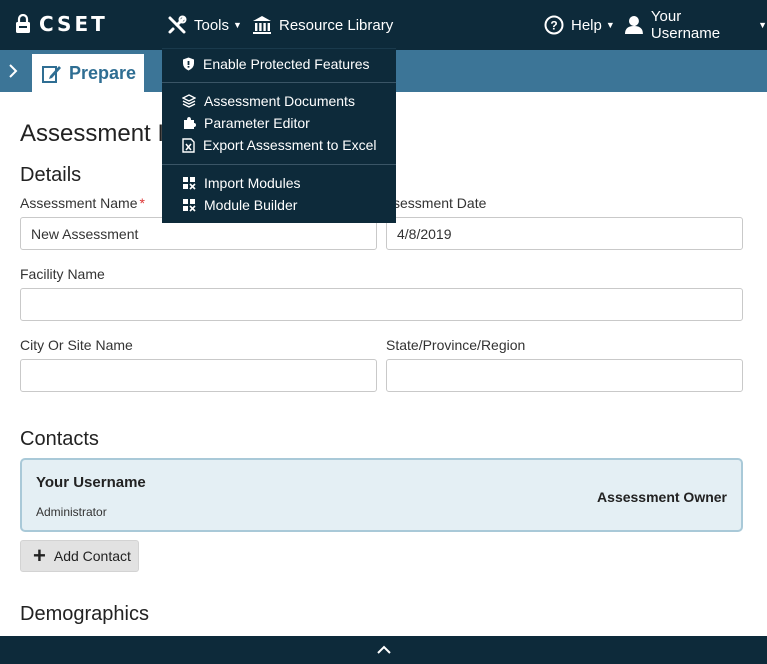 This screenshot has width=767, height=664. Describe the element at coordinates (189, 101) in the screenshot. I see `layers-icon` at that location.